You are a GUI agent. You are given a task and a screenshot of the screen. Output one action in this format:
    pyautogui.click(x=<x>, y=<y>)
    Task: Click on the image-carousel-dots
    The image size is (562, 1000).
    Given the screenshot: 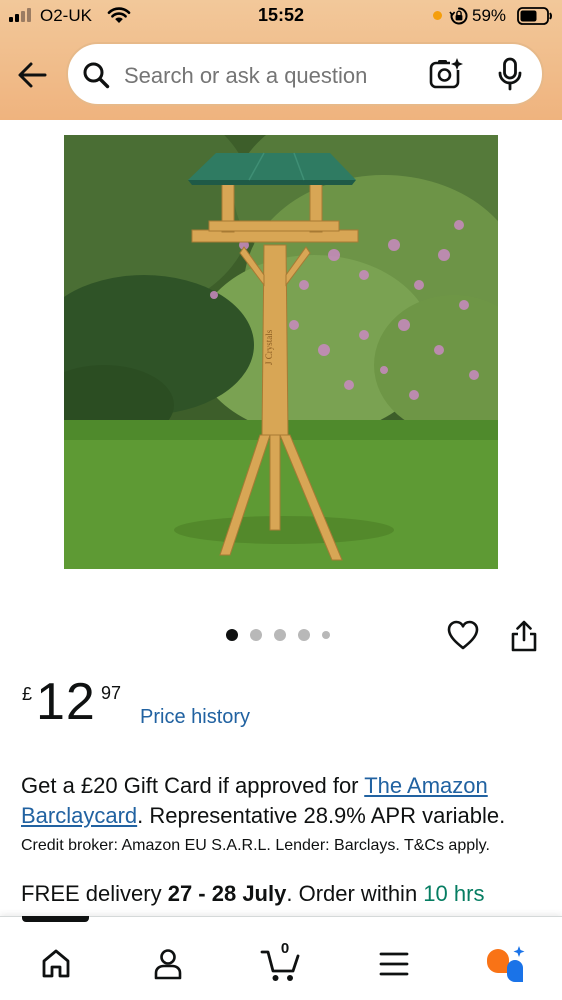 What is the action you would take?
    pyautogui.click(x=278, y=635)
    